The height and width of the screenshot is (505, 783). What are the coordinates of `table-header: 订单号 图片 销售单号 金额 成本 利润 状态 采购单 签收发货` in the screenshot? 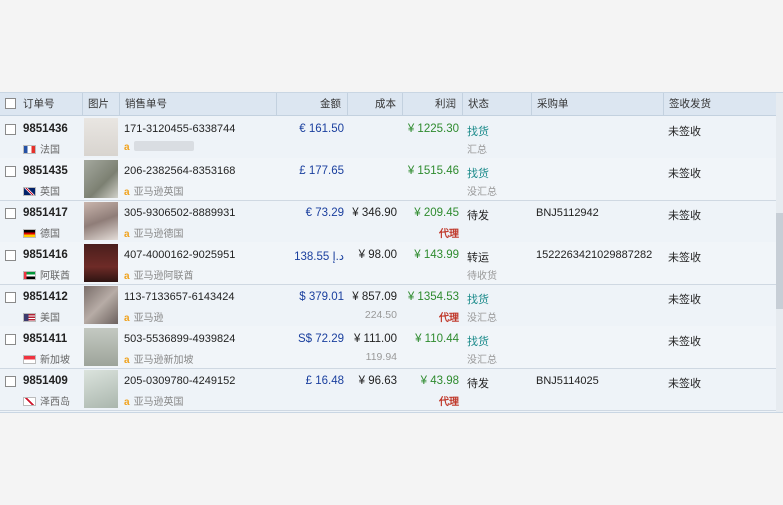 It's located at (388, 104).